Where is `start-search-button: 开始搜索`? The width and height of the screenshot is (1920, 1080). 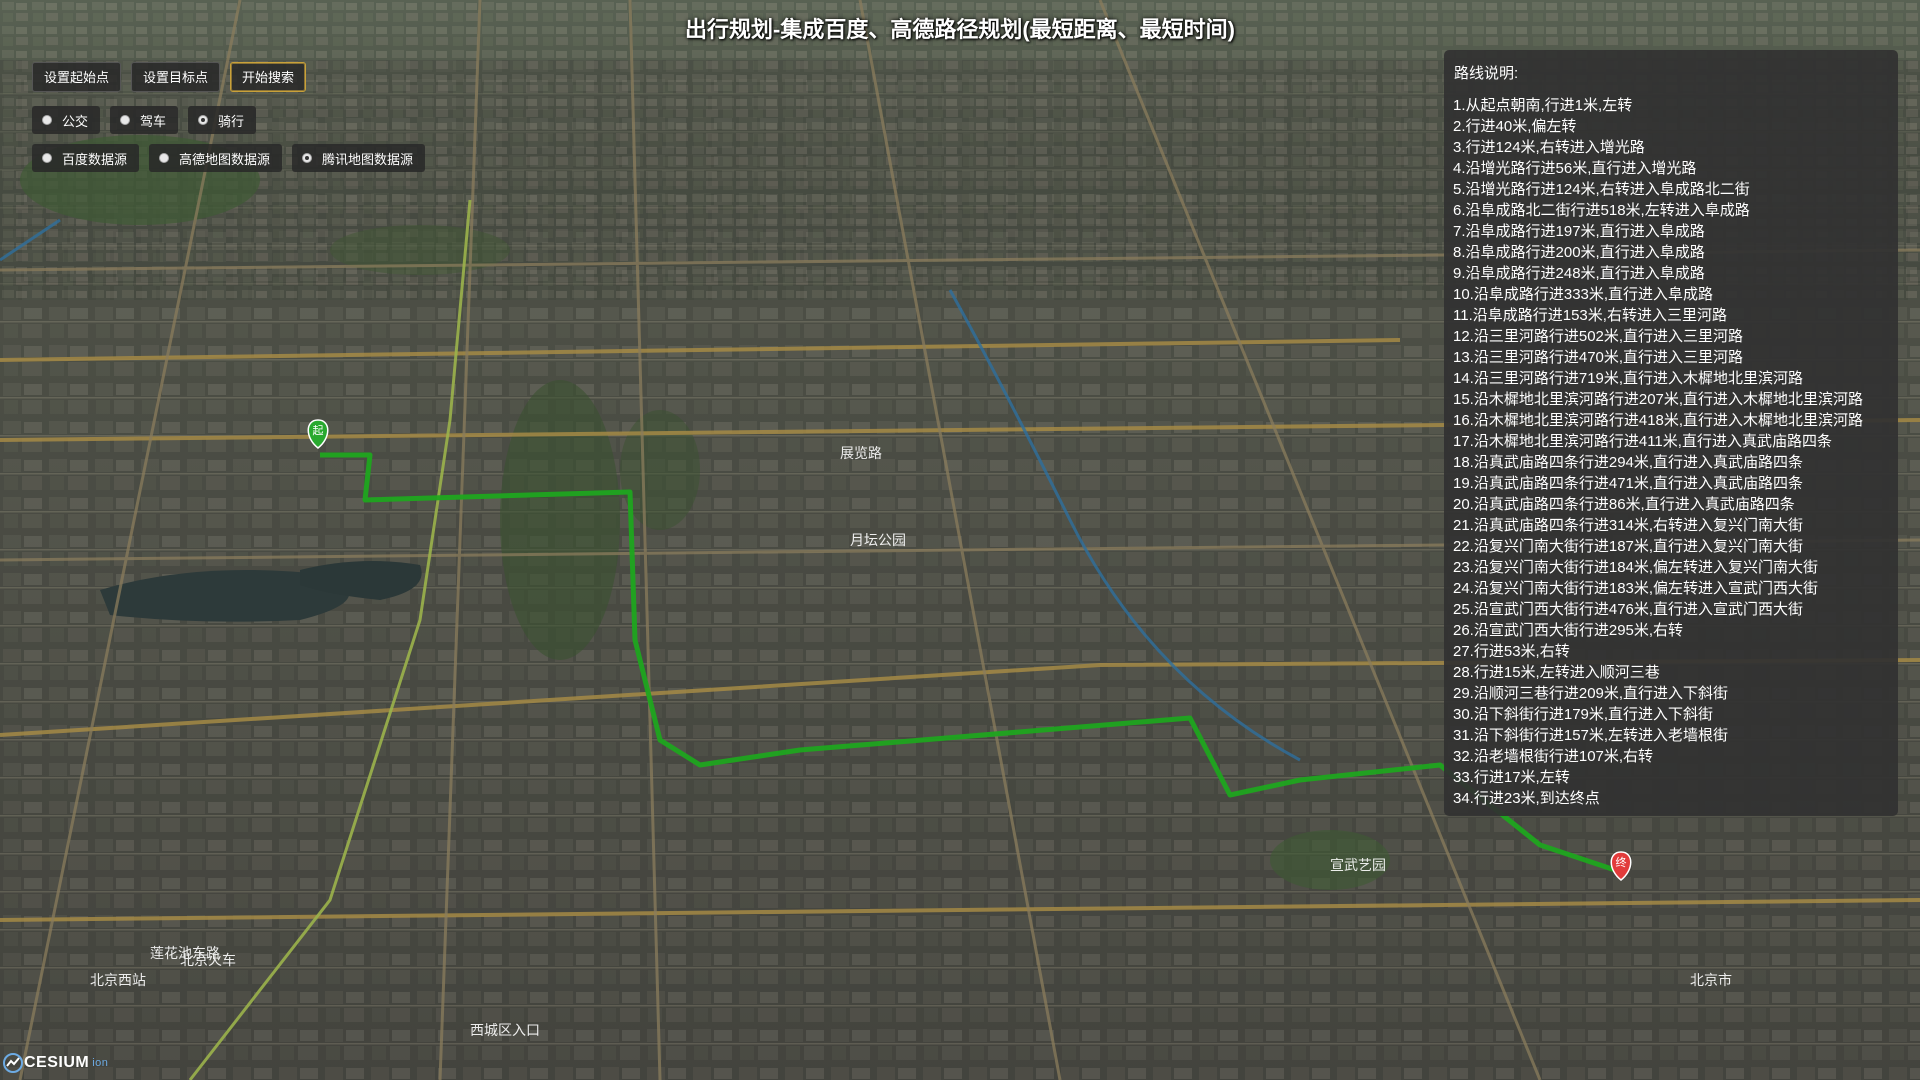
start-search-button: 开始搜索 is located at coordinates (268, 77).